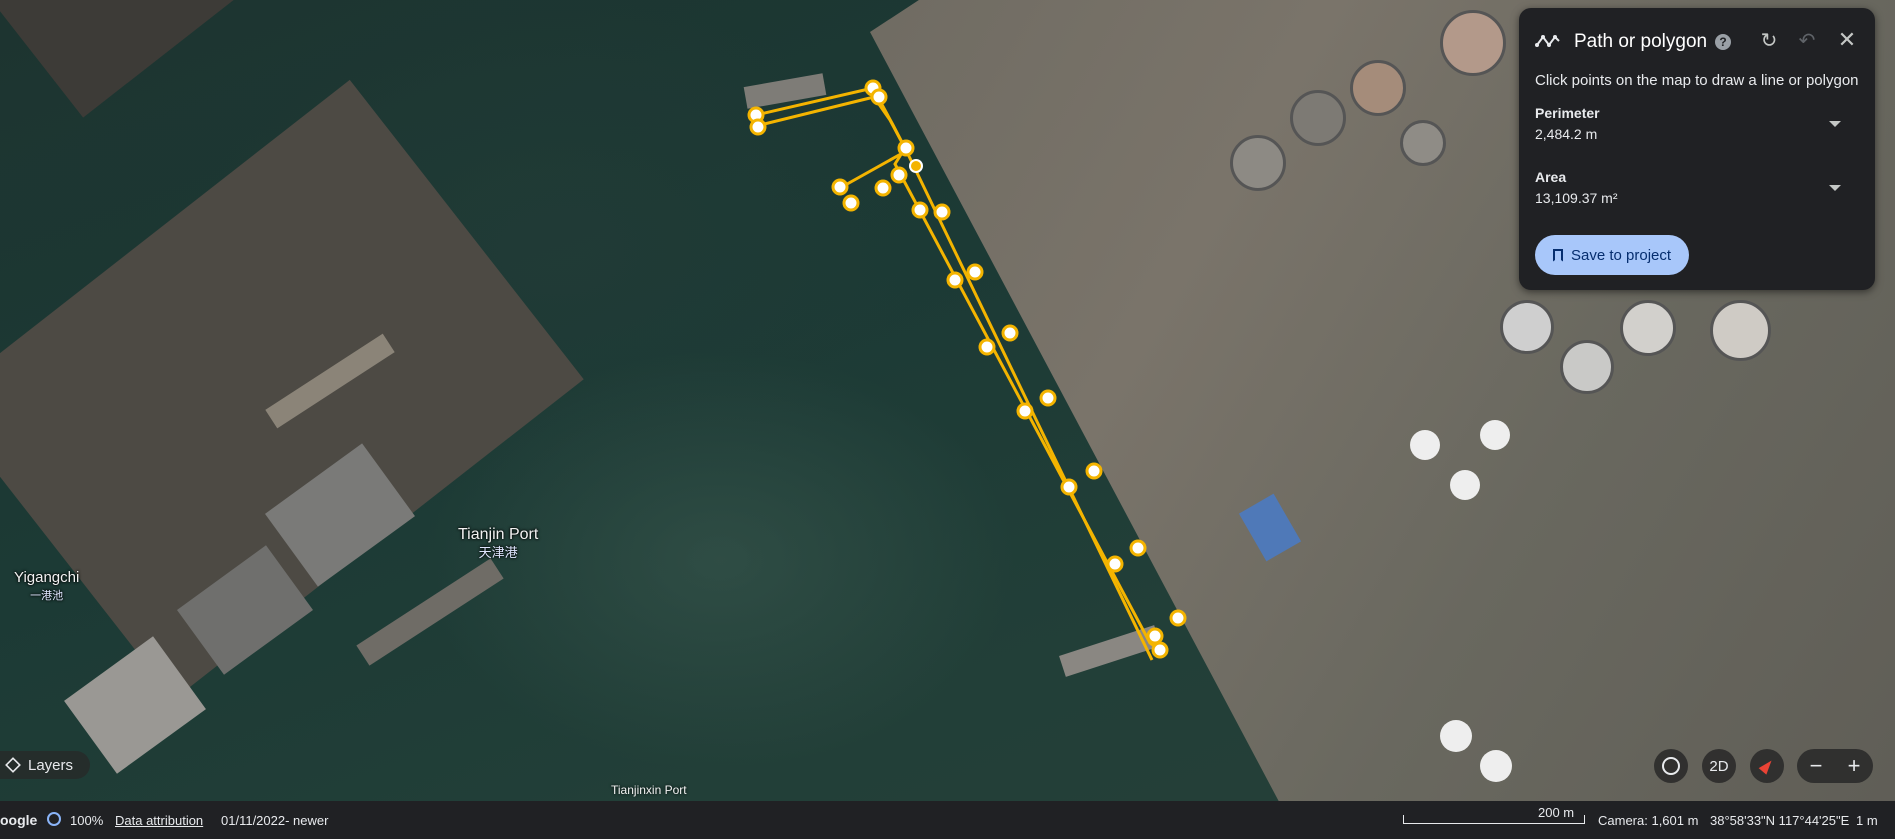  I want to click on perimeter-label: Perimeter, so click(1567, 113).